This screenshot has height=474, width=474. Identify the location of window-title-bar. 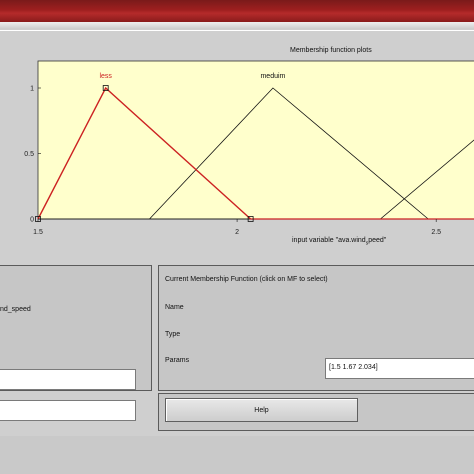
(237, 11).